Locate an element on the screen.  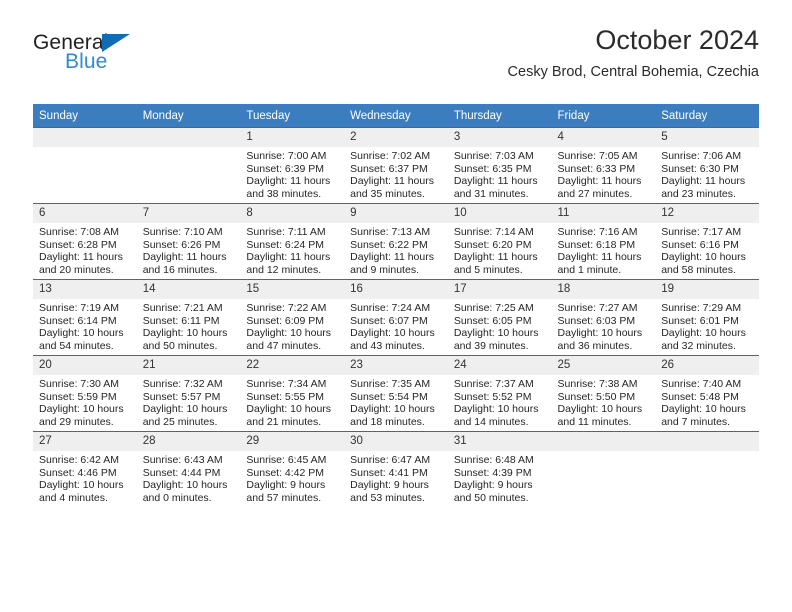
daylight-text-line2: and 35 minutes. is located at coordinates (387, 193).